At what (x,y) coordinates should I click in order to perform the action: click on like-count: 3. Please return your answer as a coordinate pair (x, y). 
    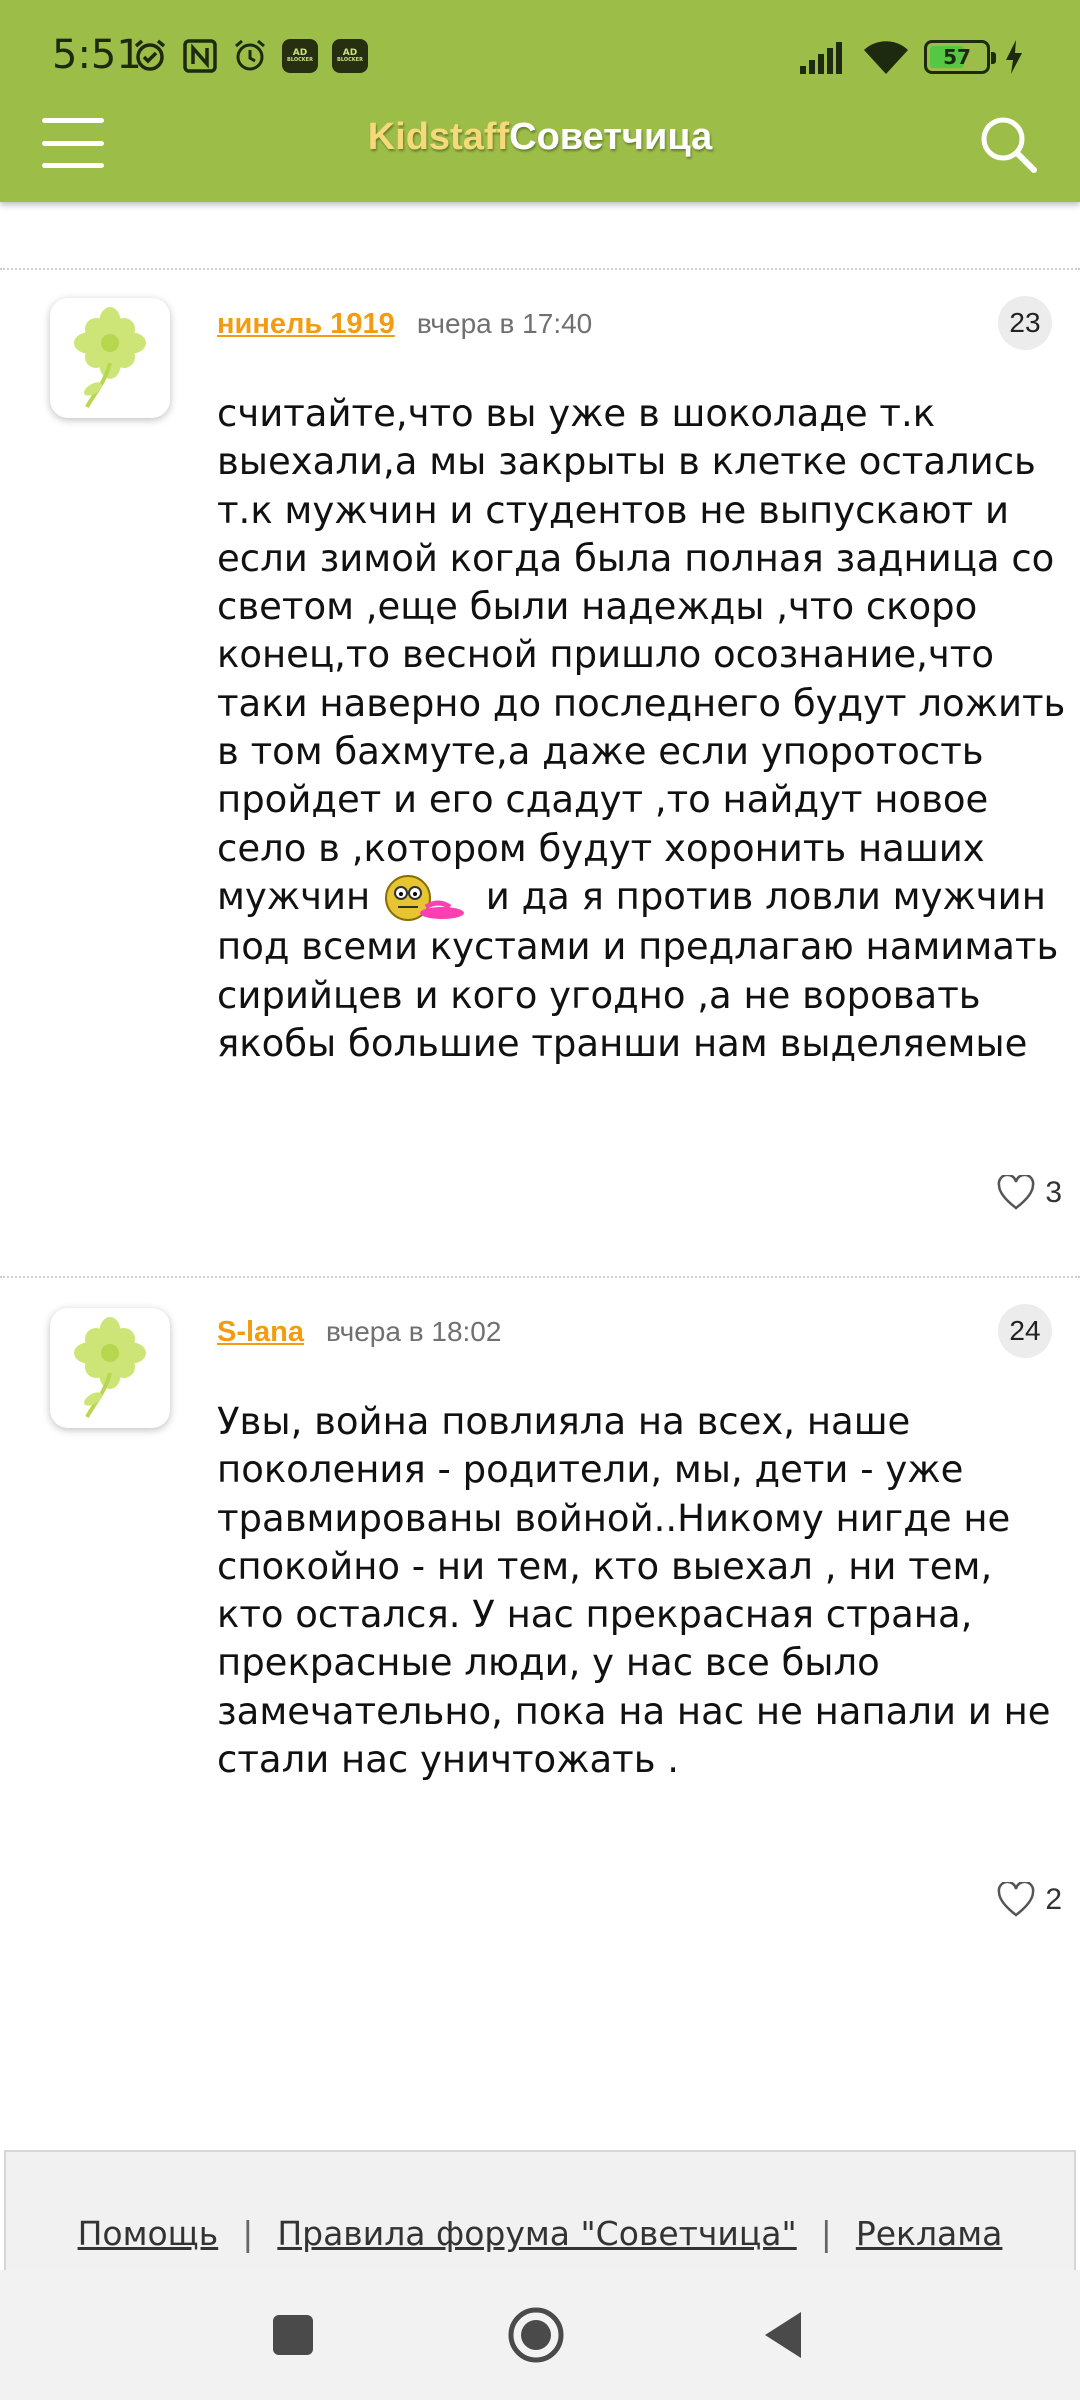
    Looking at the image, I should click on (1053, 1192).